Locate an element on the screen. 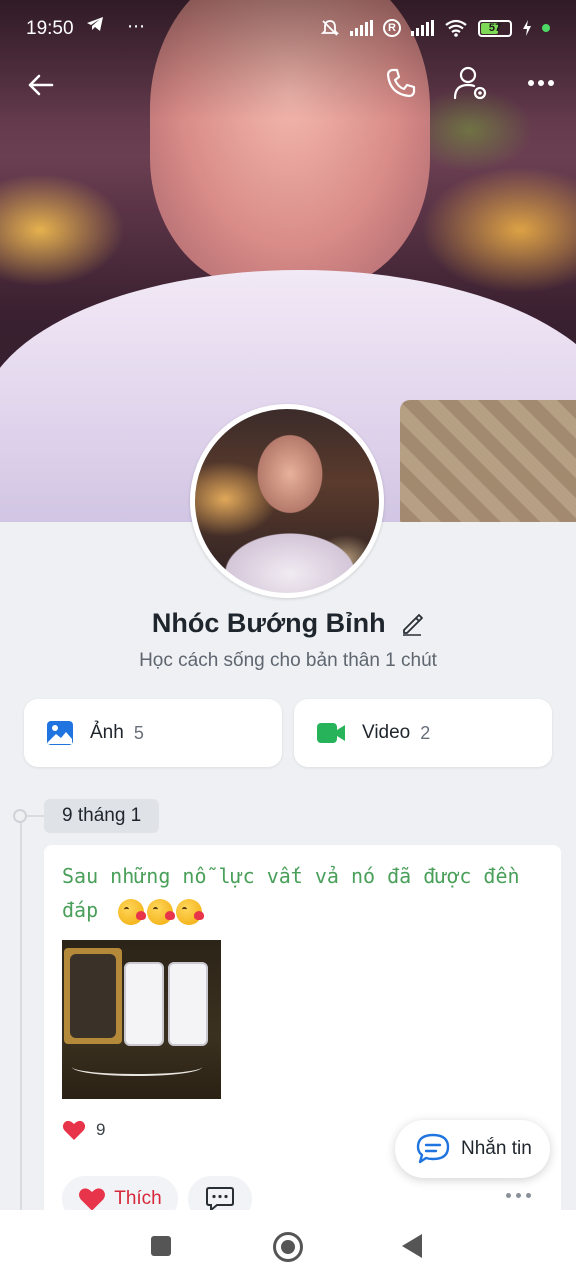 The height and width of the screenshot is (1280, 576). post-emojis is located at coordinates (161, 911).